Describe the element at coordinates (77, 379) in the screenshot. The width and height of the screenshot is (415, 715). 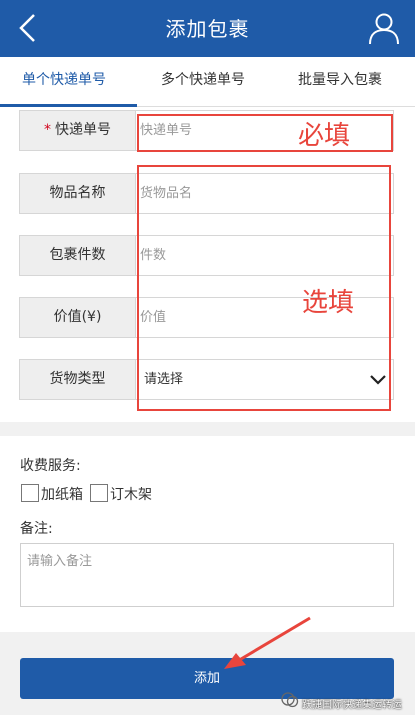
I see `cargo-type-label: 货物类型` at that location.